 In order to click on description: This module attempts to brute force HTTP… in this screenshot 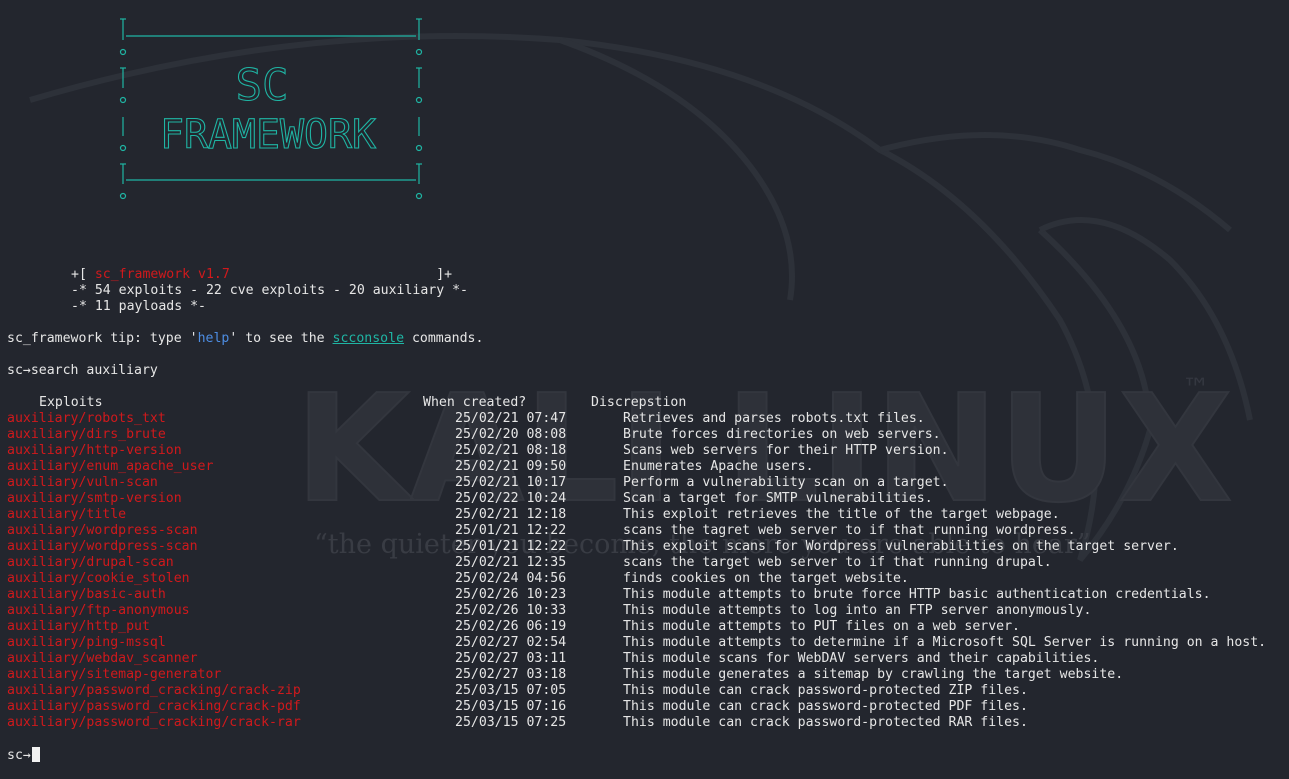, I will do `click(917, 594)`.